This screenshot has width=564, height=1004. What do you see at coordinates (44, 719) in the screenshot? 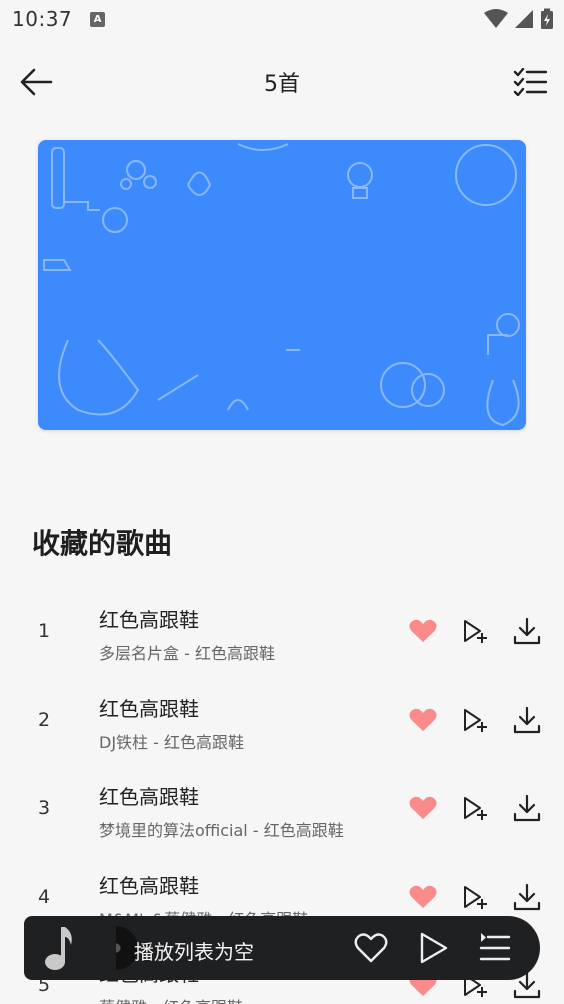
I see `song-index: 2` at bounding box center [44, 719].